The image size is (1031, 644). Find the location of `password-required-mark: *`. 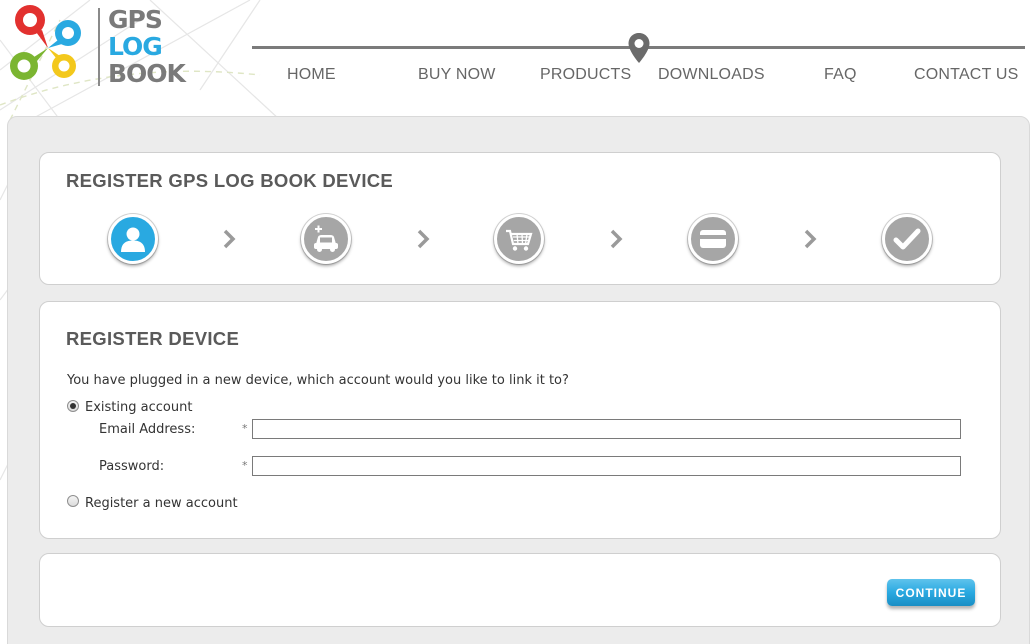

password-required-mark: * is located at coordinates (245, 465).